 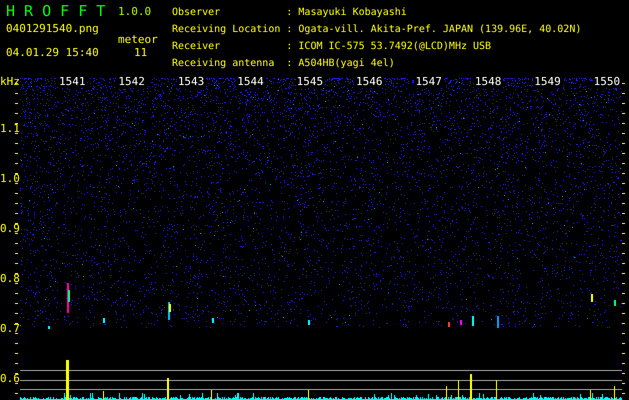 What do you see at coordinates (489, 81) in the screenshot?
I see `axis-label: 1548` at bounding box center [489, 81].